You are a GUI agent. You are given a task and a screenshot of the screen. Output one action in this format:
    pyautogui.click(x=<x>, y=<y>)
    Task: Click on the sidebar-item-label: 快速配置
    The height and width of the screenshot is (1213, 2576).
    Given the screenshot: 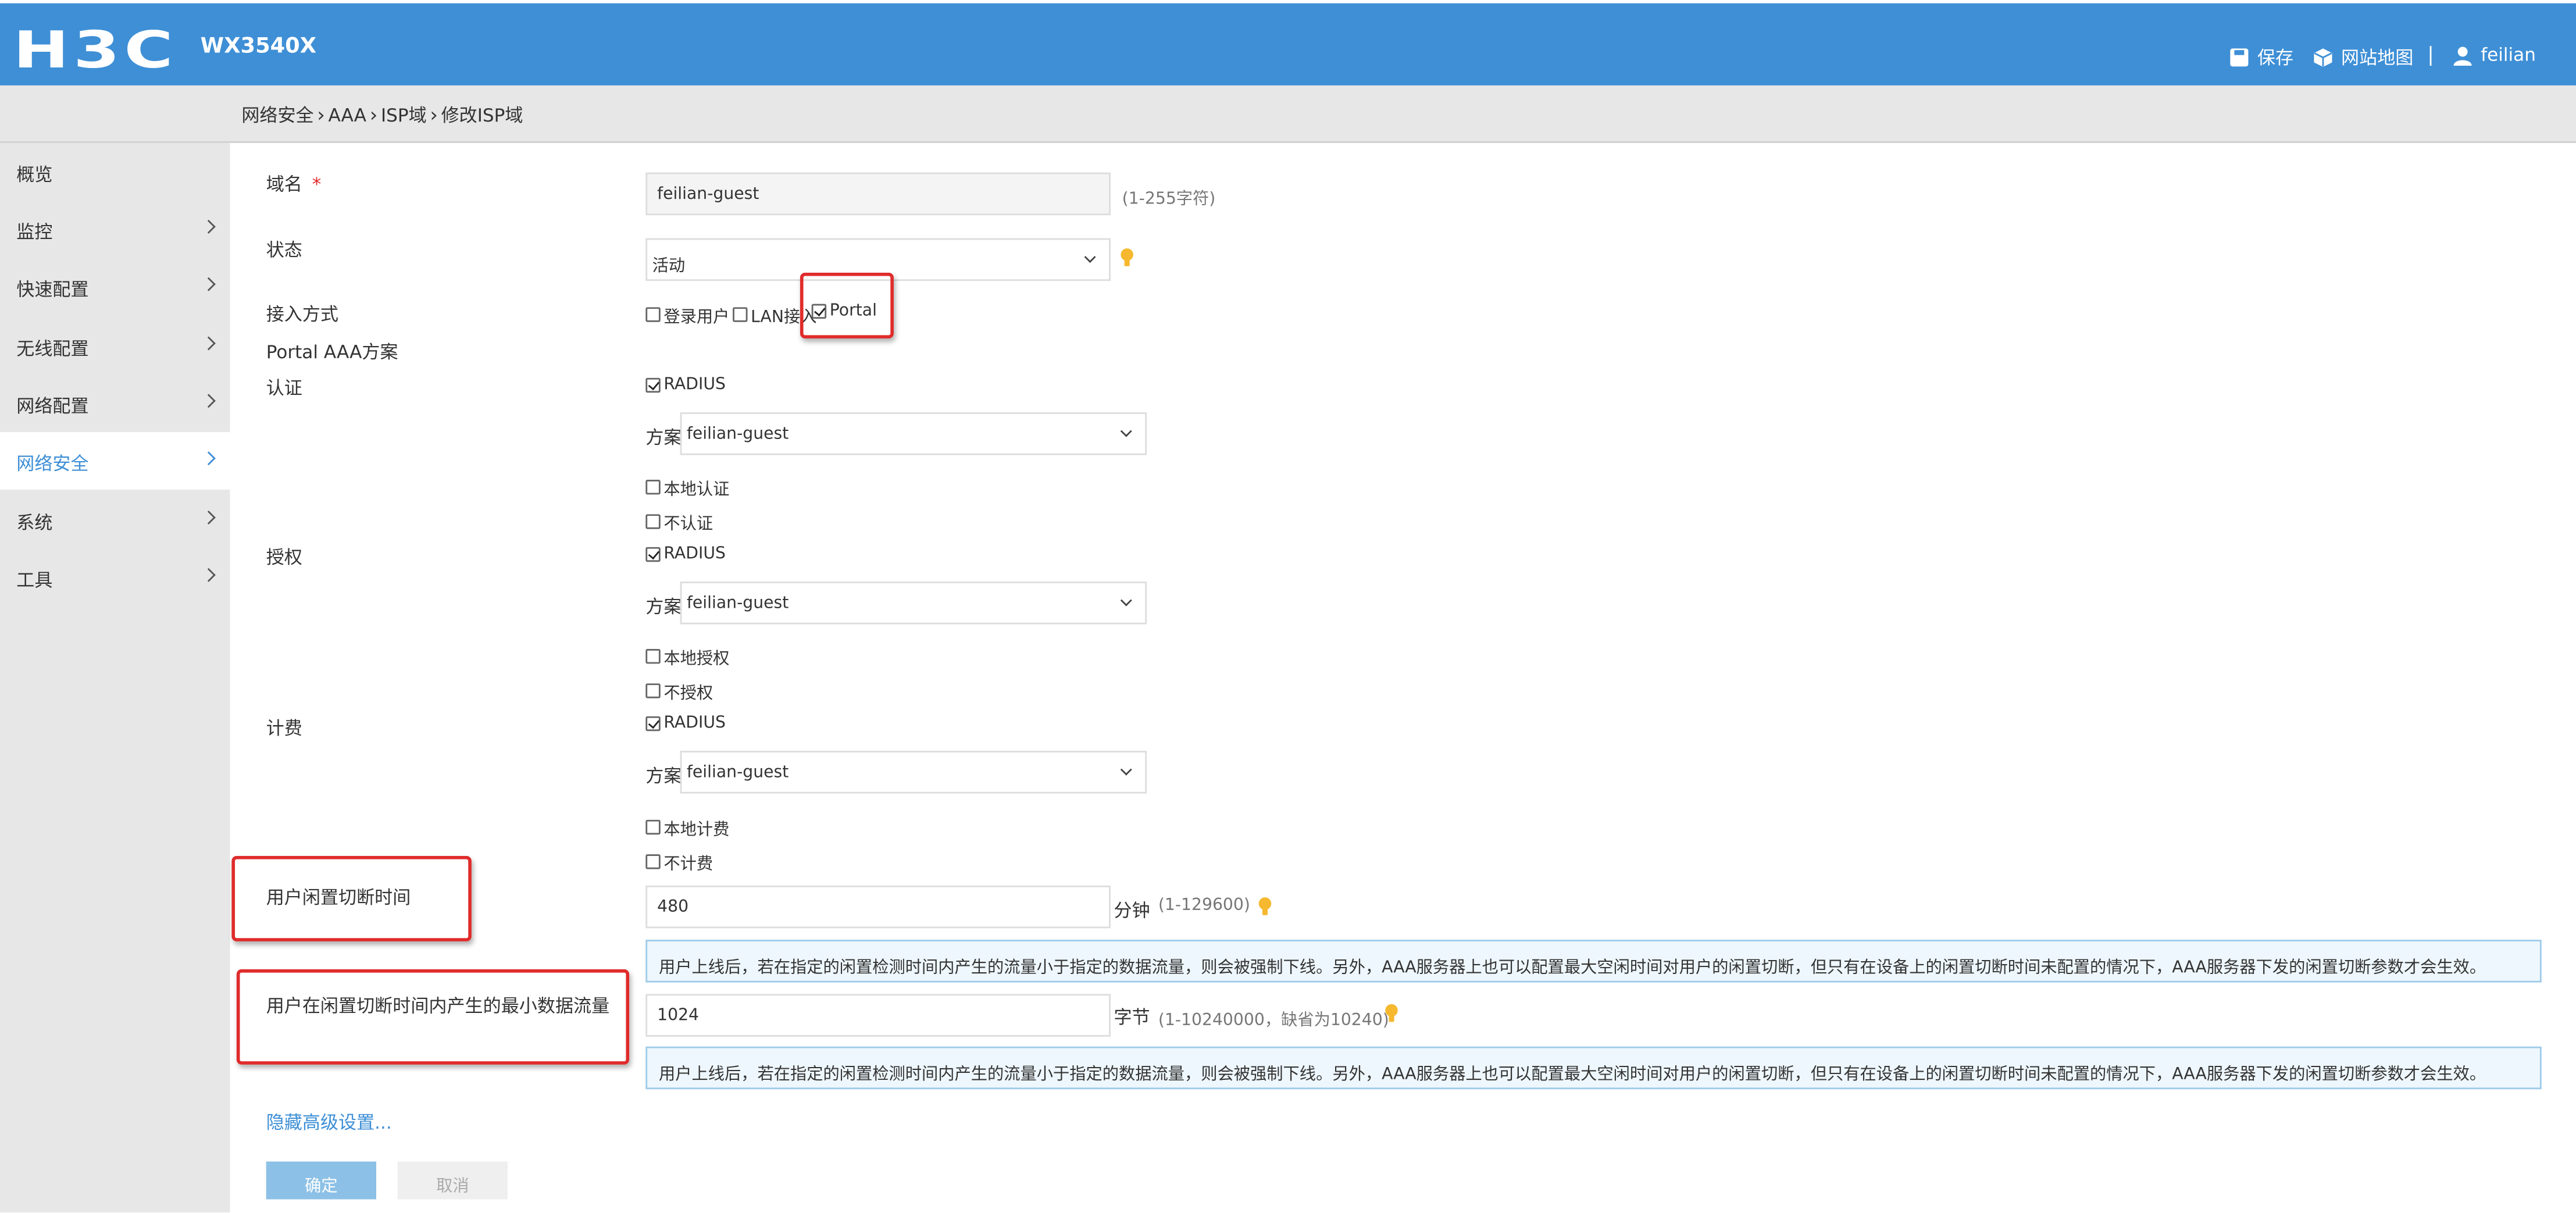 What is the action you would take?
    pyautogui.click(x=53, y=290)
    